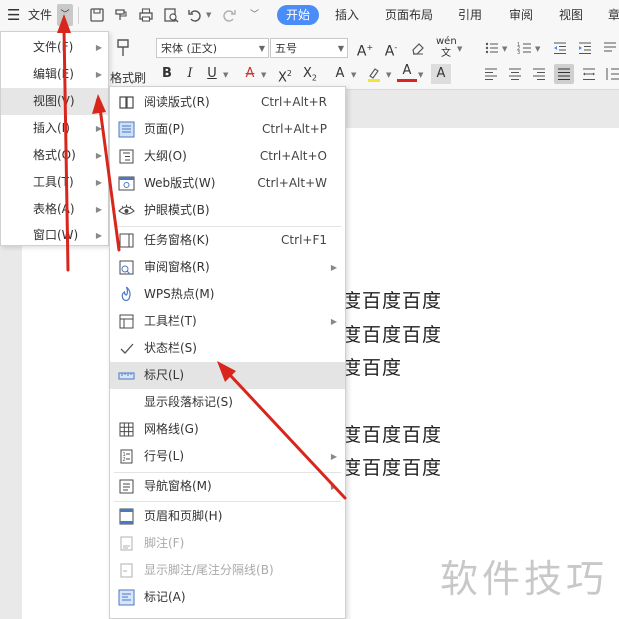 The height and width of the screenshot is (619, 619). I want to click on tab-view: 视图, so click(571, 15).